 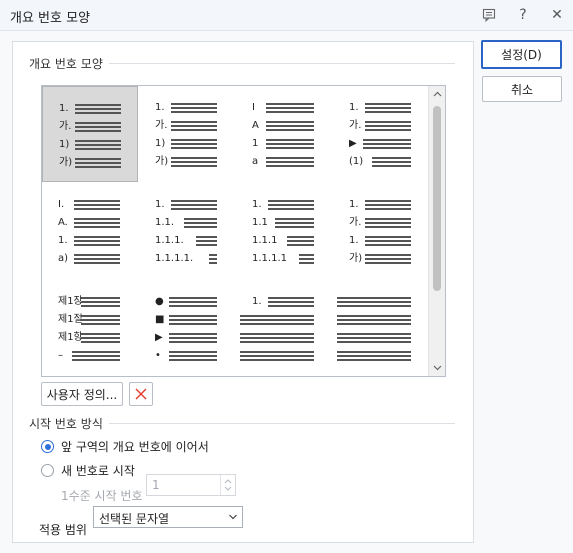 I want to click on help-button: ?, so click(x=523, y=15).